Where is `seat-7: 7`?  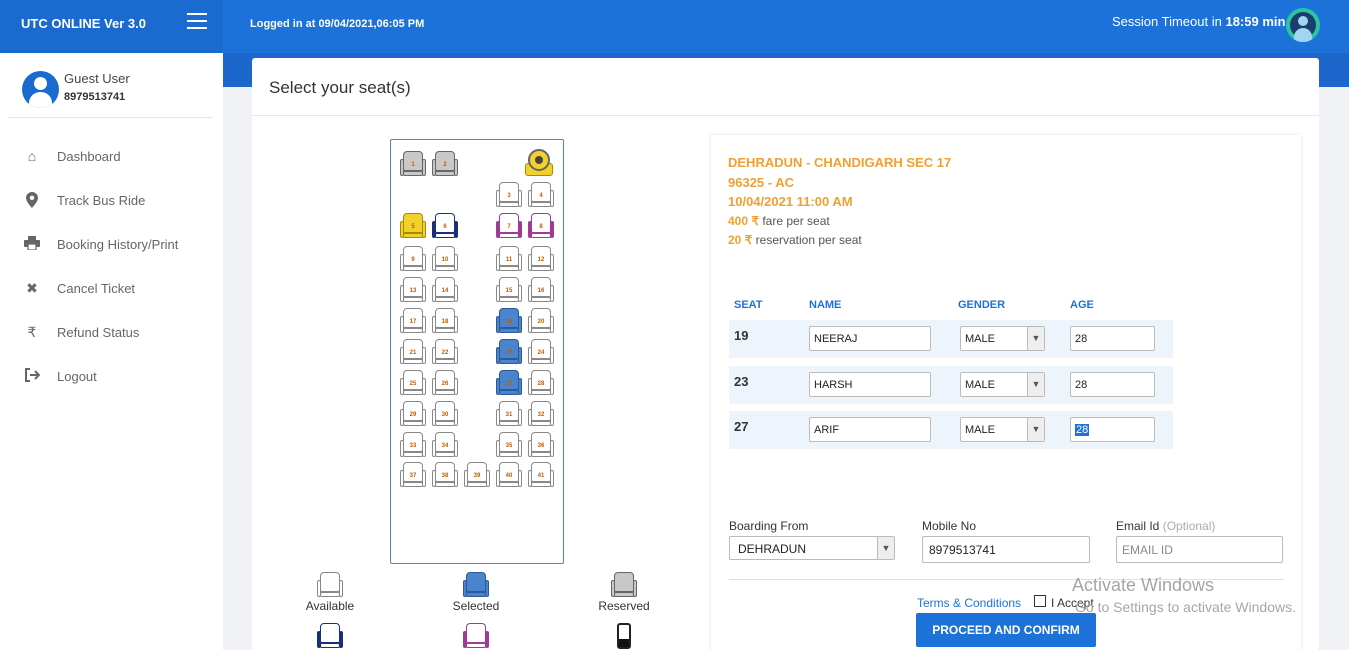 seat-7: 7 is located at coordinates (509, 226).